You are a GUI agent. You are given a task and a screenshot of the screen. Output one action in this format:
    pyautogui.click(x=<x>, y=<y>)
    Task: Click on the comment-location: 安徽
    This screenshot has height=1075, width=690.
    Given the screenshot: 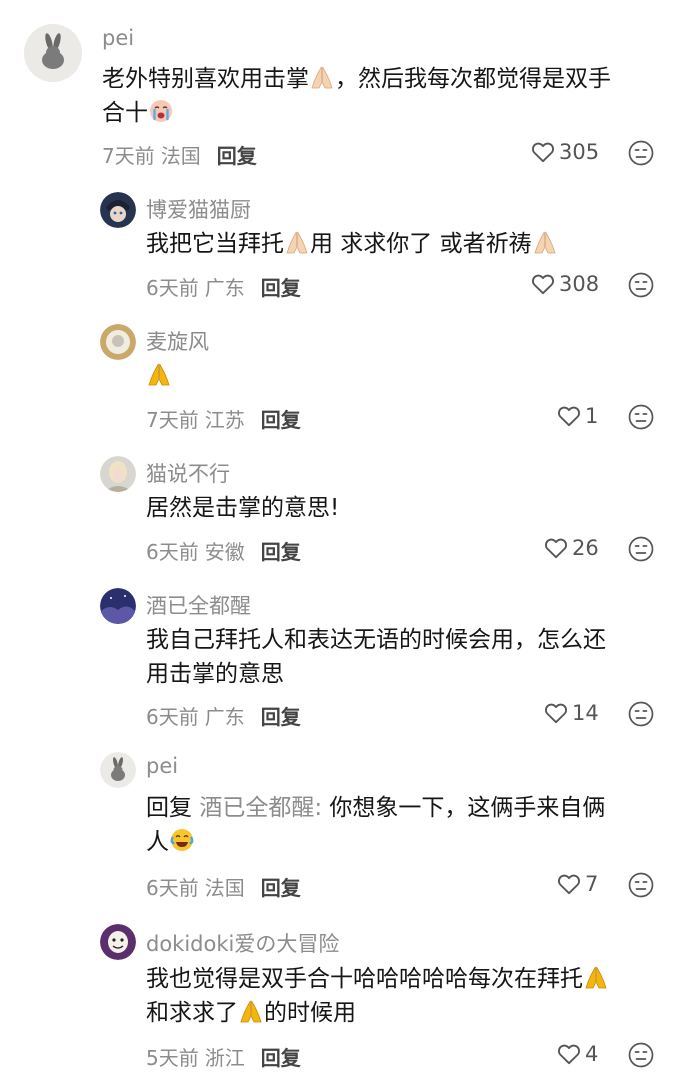 What is the action you would take?
    pyautogui.click(x=224, y=552)
    